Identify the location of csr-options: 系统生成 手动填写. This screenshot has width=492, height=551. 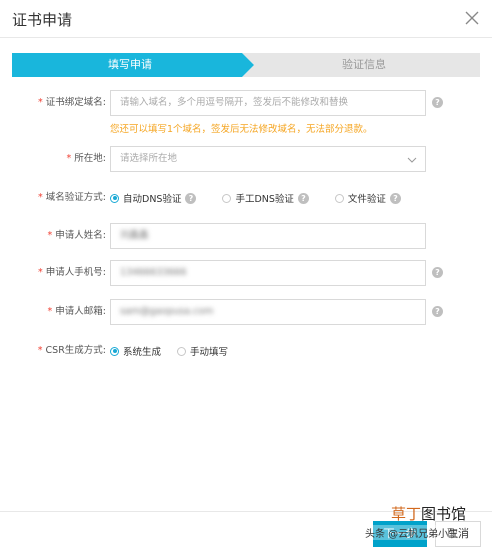
(182, 351).